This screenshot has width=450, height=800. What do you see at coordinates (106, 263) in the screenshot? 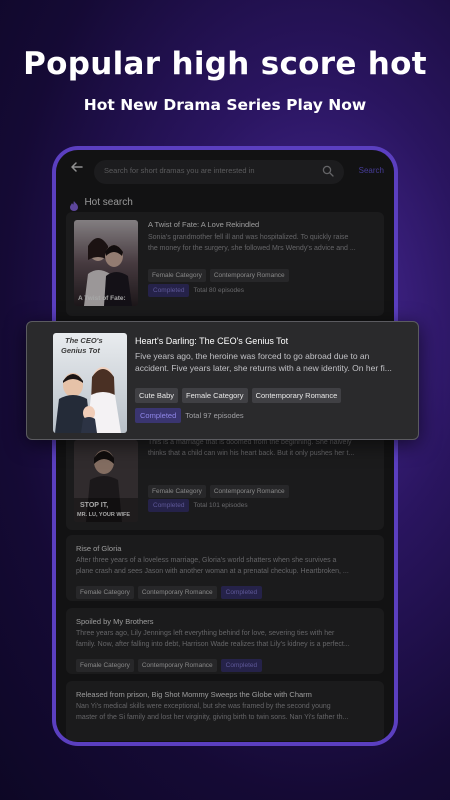
I see `drama-poster: A Twist of Fate:` at bounding box center [106, 263].